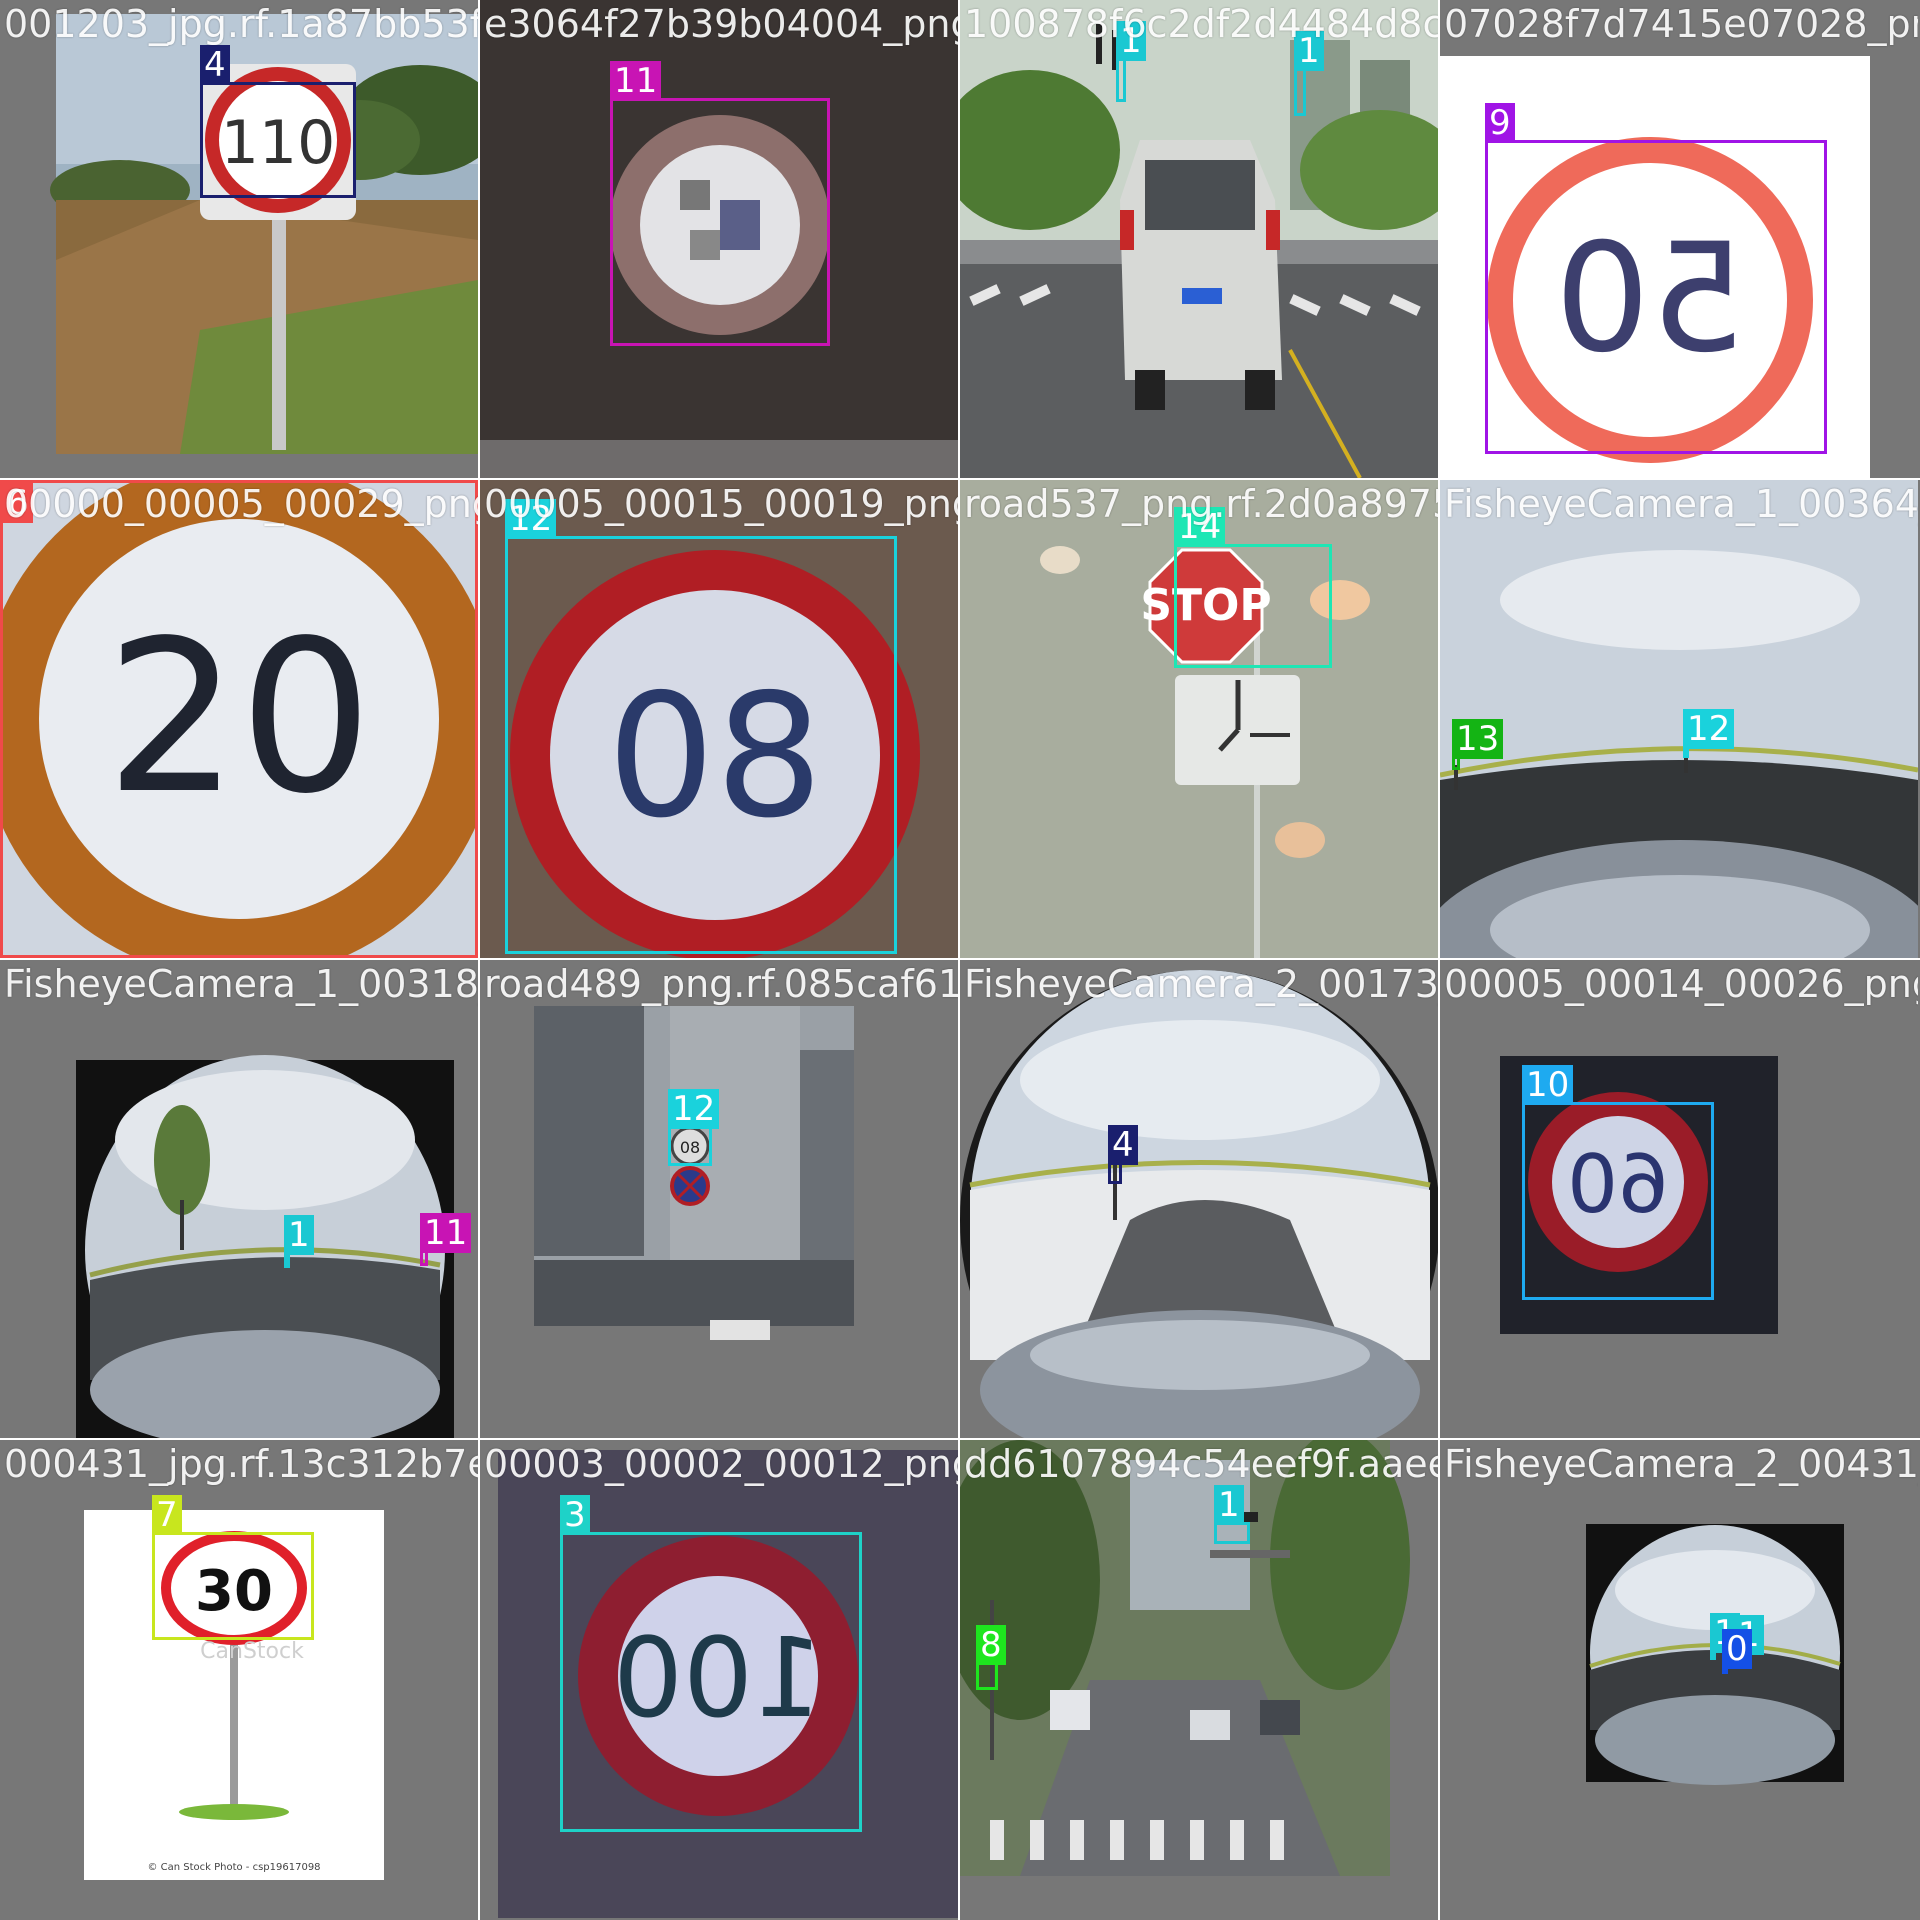 The height and width of the screenshot is (1920, 1920). I want to click on photo-street-van, so click(1199, 239).